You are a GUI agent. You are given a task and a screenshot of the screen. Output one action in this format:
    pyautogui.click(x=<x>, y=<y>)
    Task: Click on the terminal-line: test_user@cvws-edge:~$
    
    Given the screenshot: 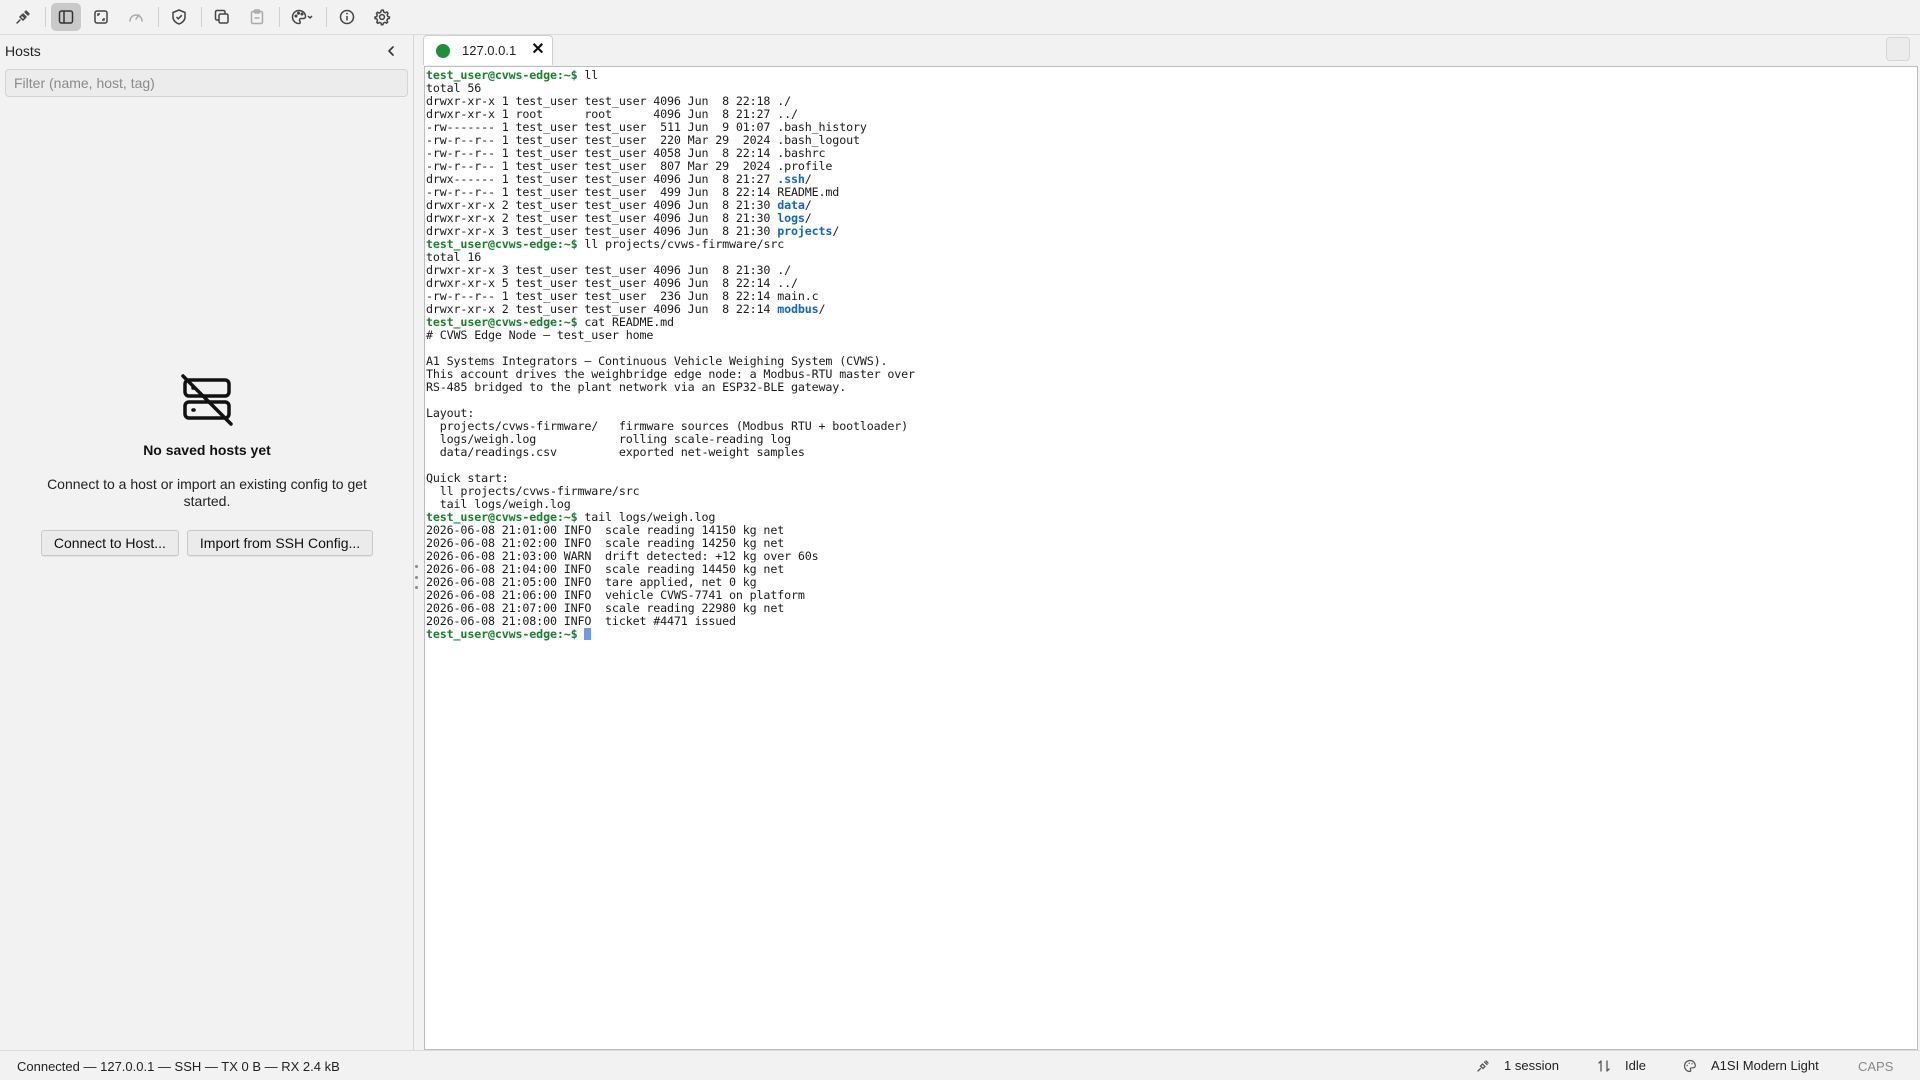 What is the action you would take?
    pyautogui.click(x=1171, y=634)
    